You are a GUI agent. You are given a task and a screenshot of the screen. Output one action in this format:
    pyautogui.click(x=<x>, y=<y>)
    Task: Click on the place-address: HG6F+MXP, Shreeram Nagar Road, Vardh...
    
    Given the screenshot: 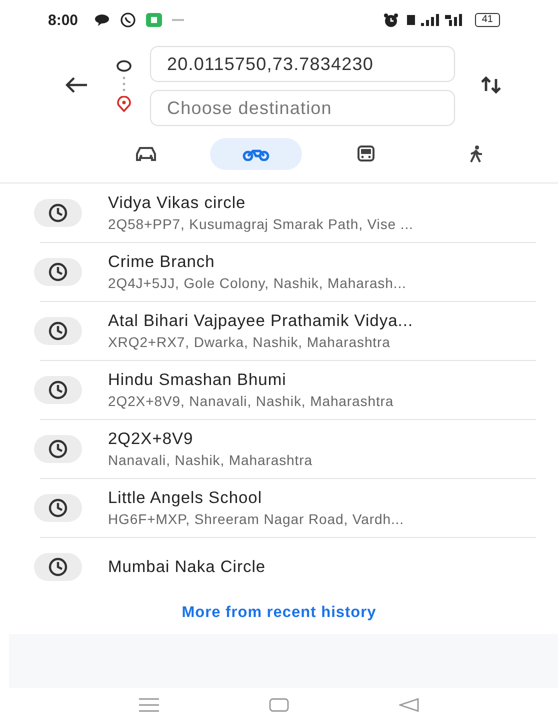 What is the action you would take?
    pyautogui.click(x=256, y=519)
    